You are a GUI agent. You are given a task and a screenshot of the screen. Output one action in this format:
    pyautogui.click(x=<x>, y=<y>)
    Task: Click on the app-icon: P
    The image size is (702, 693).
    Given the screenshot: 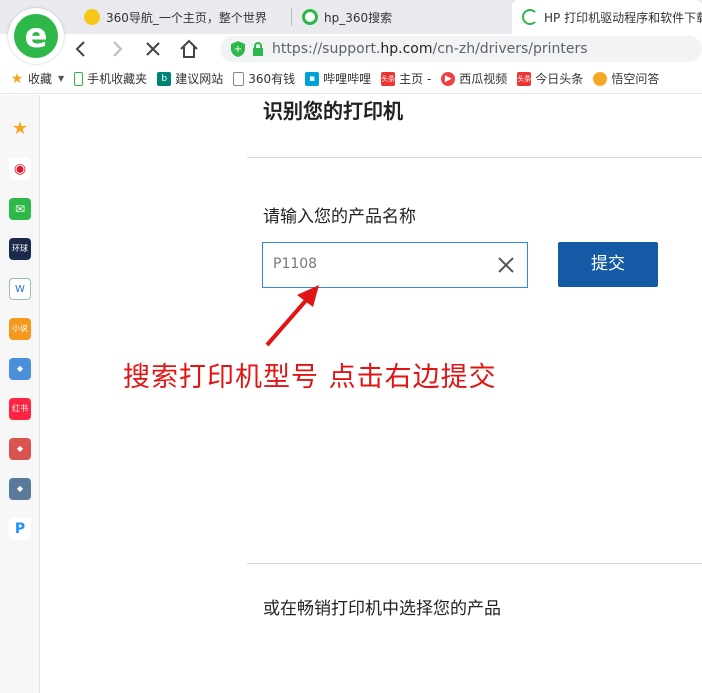 What is the action you would take?
    pyautogui.click(x=20, y=529)
    